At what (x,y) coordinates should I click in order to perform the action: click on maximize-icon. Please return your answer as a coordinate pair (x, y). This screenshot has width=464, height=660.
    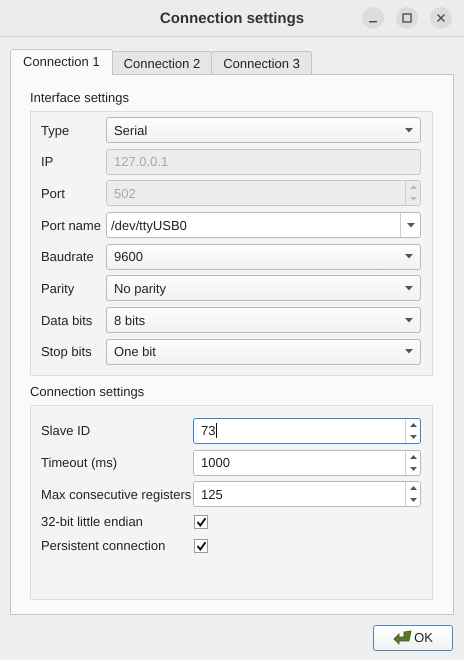
    Looking at the image, I should click on (407, 18).